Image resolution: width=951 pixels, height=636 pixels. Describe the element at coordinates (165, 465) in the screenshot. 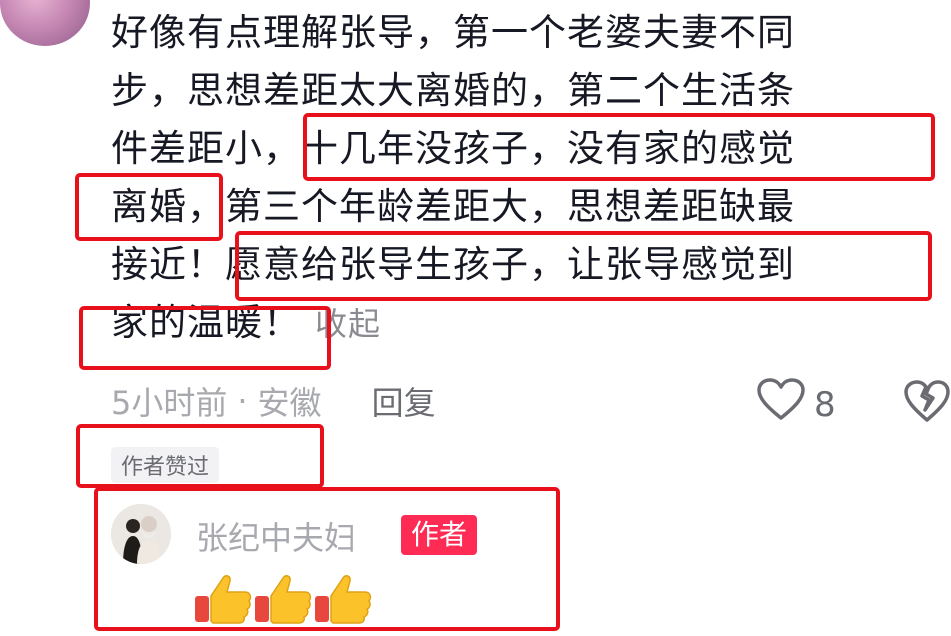

I see `author-liked-badge: 作者赞过` at that location.